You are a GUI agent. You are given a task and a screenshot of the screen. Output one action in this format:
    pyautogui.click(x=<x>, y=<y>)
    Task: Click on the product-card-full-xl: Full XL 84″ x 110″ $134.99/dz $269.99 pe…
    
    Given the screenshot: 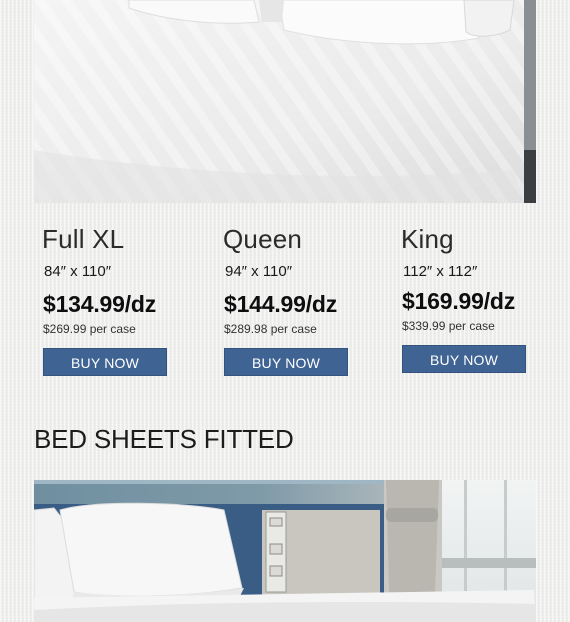 What is the action you would take?
    pyautogui.click(x=132, y=300)
    